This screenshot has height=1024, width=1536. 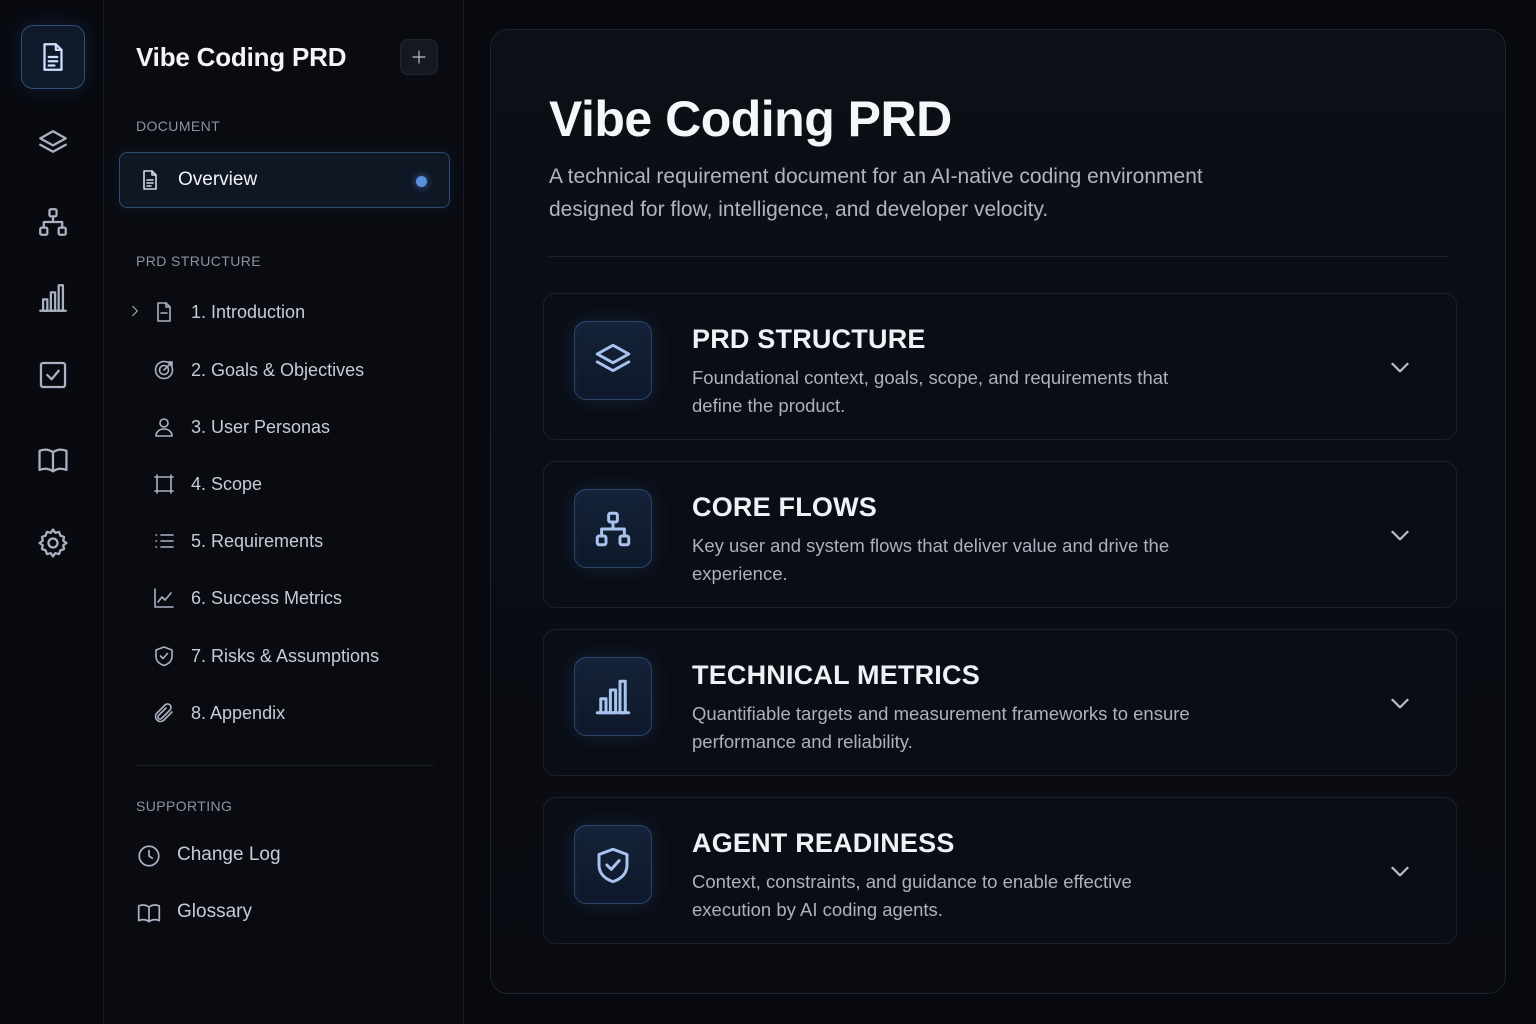 I want to click on nav-item-scope: 4. Scope, so click(x=284, y=484).